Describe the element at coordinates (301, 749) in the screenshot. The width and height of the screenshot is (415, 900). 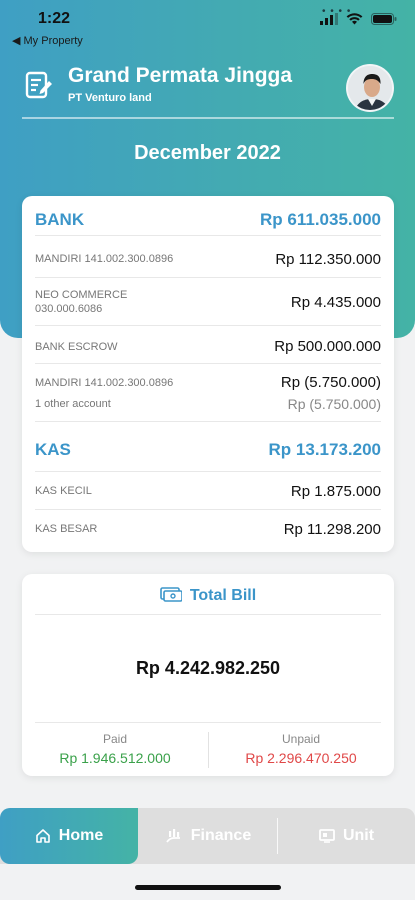
I see `unpaid-summary: Unpaid Rp 2.296.470.250` at that location.